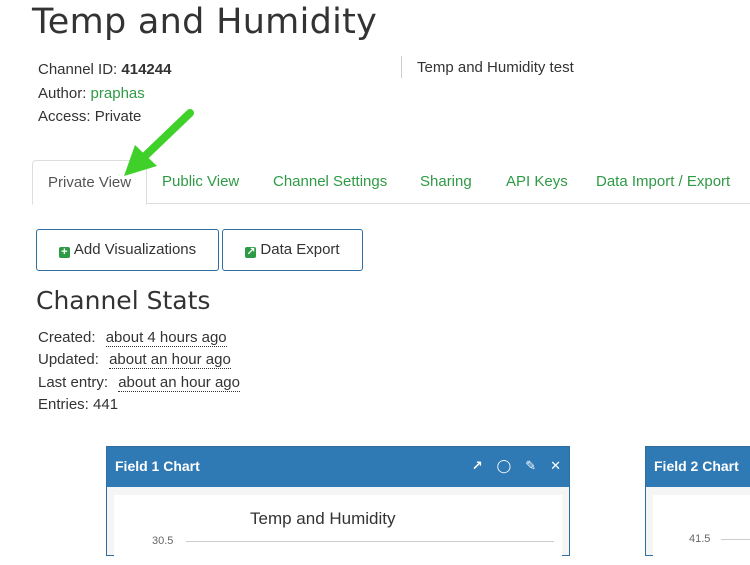 Image resolution: width=750 pixels, height=565 pixels. I want to click on access-value: Private, so click(118, 116).